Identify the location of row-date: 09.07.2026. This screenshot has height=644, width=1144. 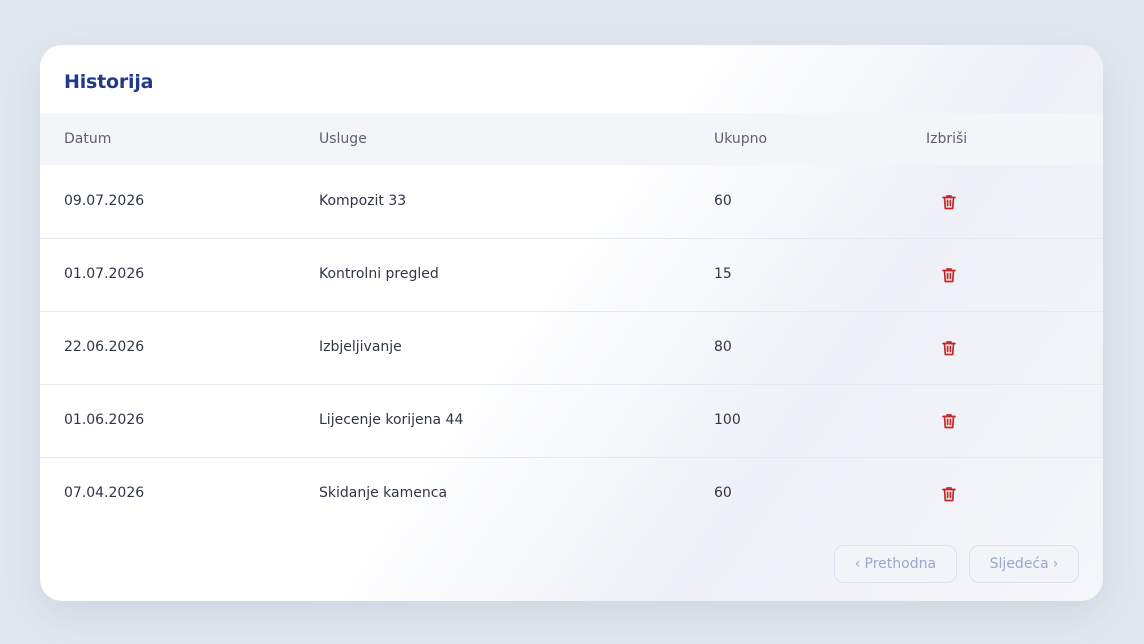
(104, 201).